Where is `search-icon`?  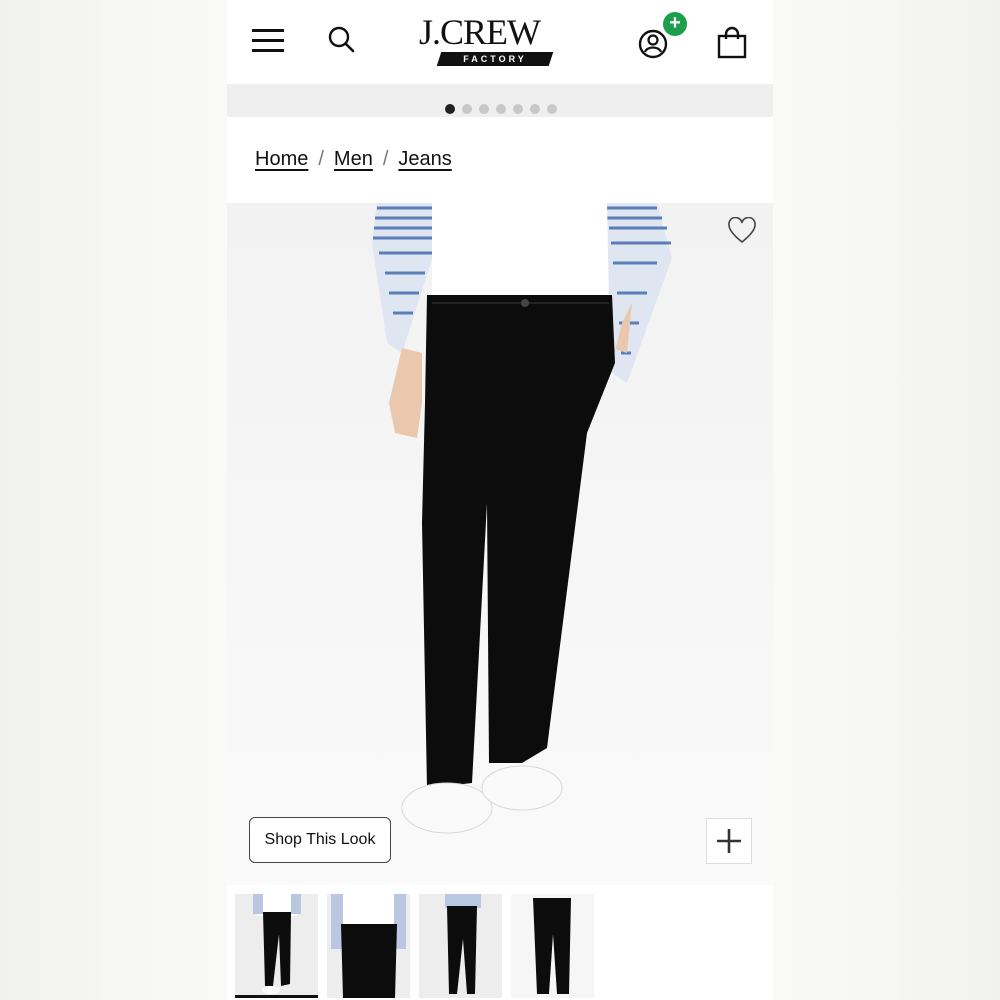
search-icon is located at coordinates (341, 39).